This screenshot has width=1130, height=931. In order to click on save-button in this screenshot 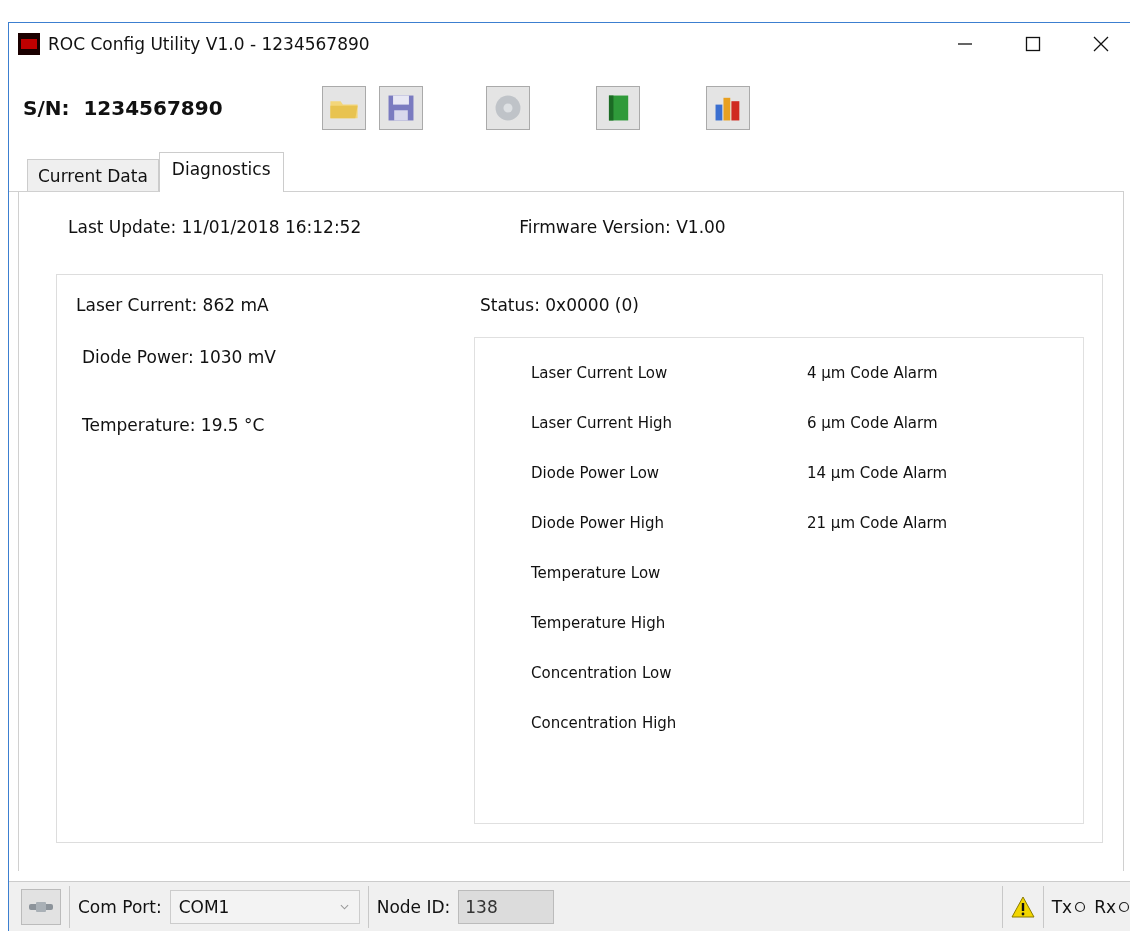, I will do `click(401, 108)`.